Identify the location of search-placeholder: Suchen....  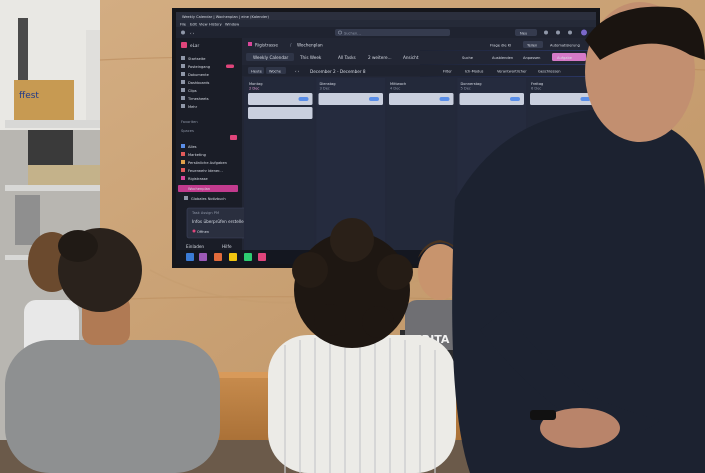
(352, 34).